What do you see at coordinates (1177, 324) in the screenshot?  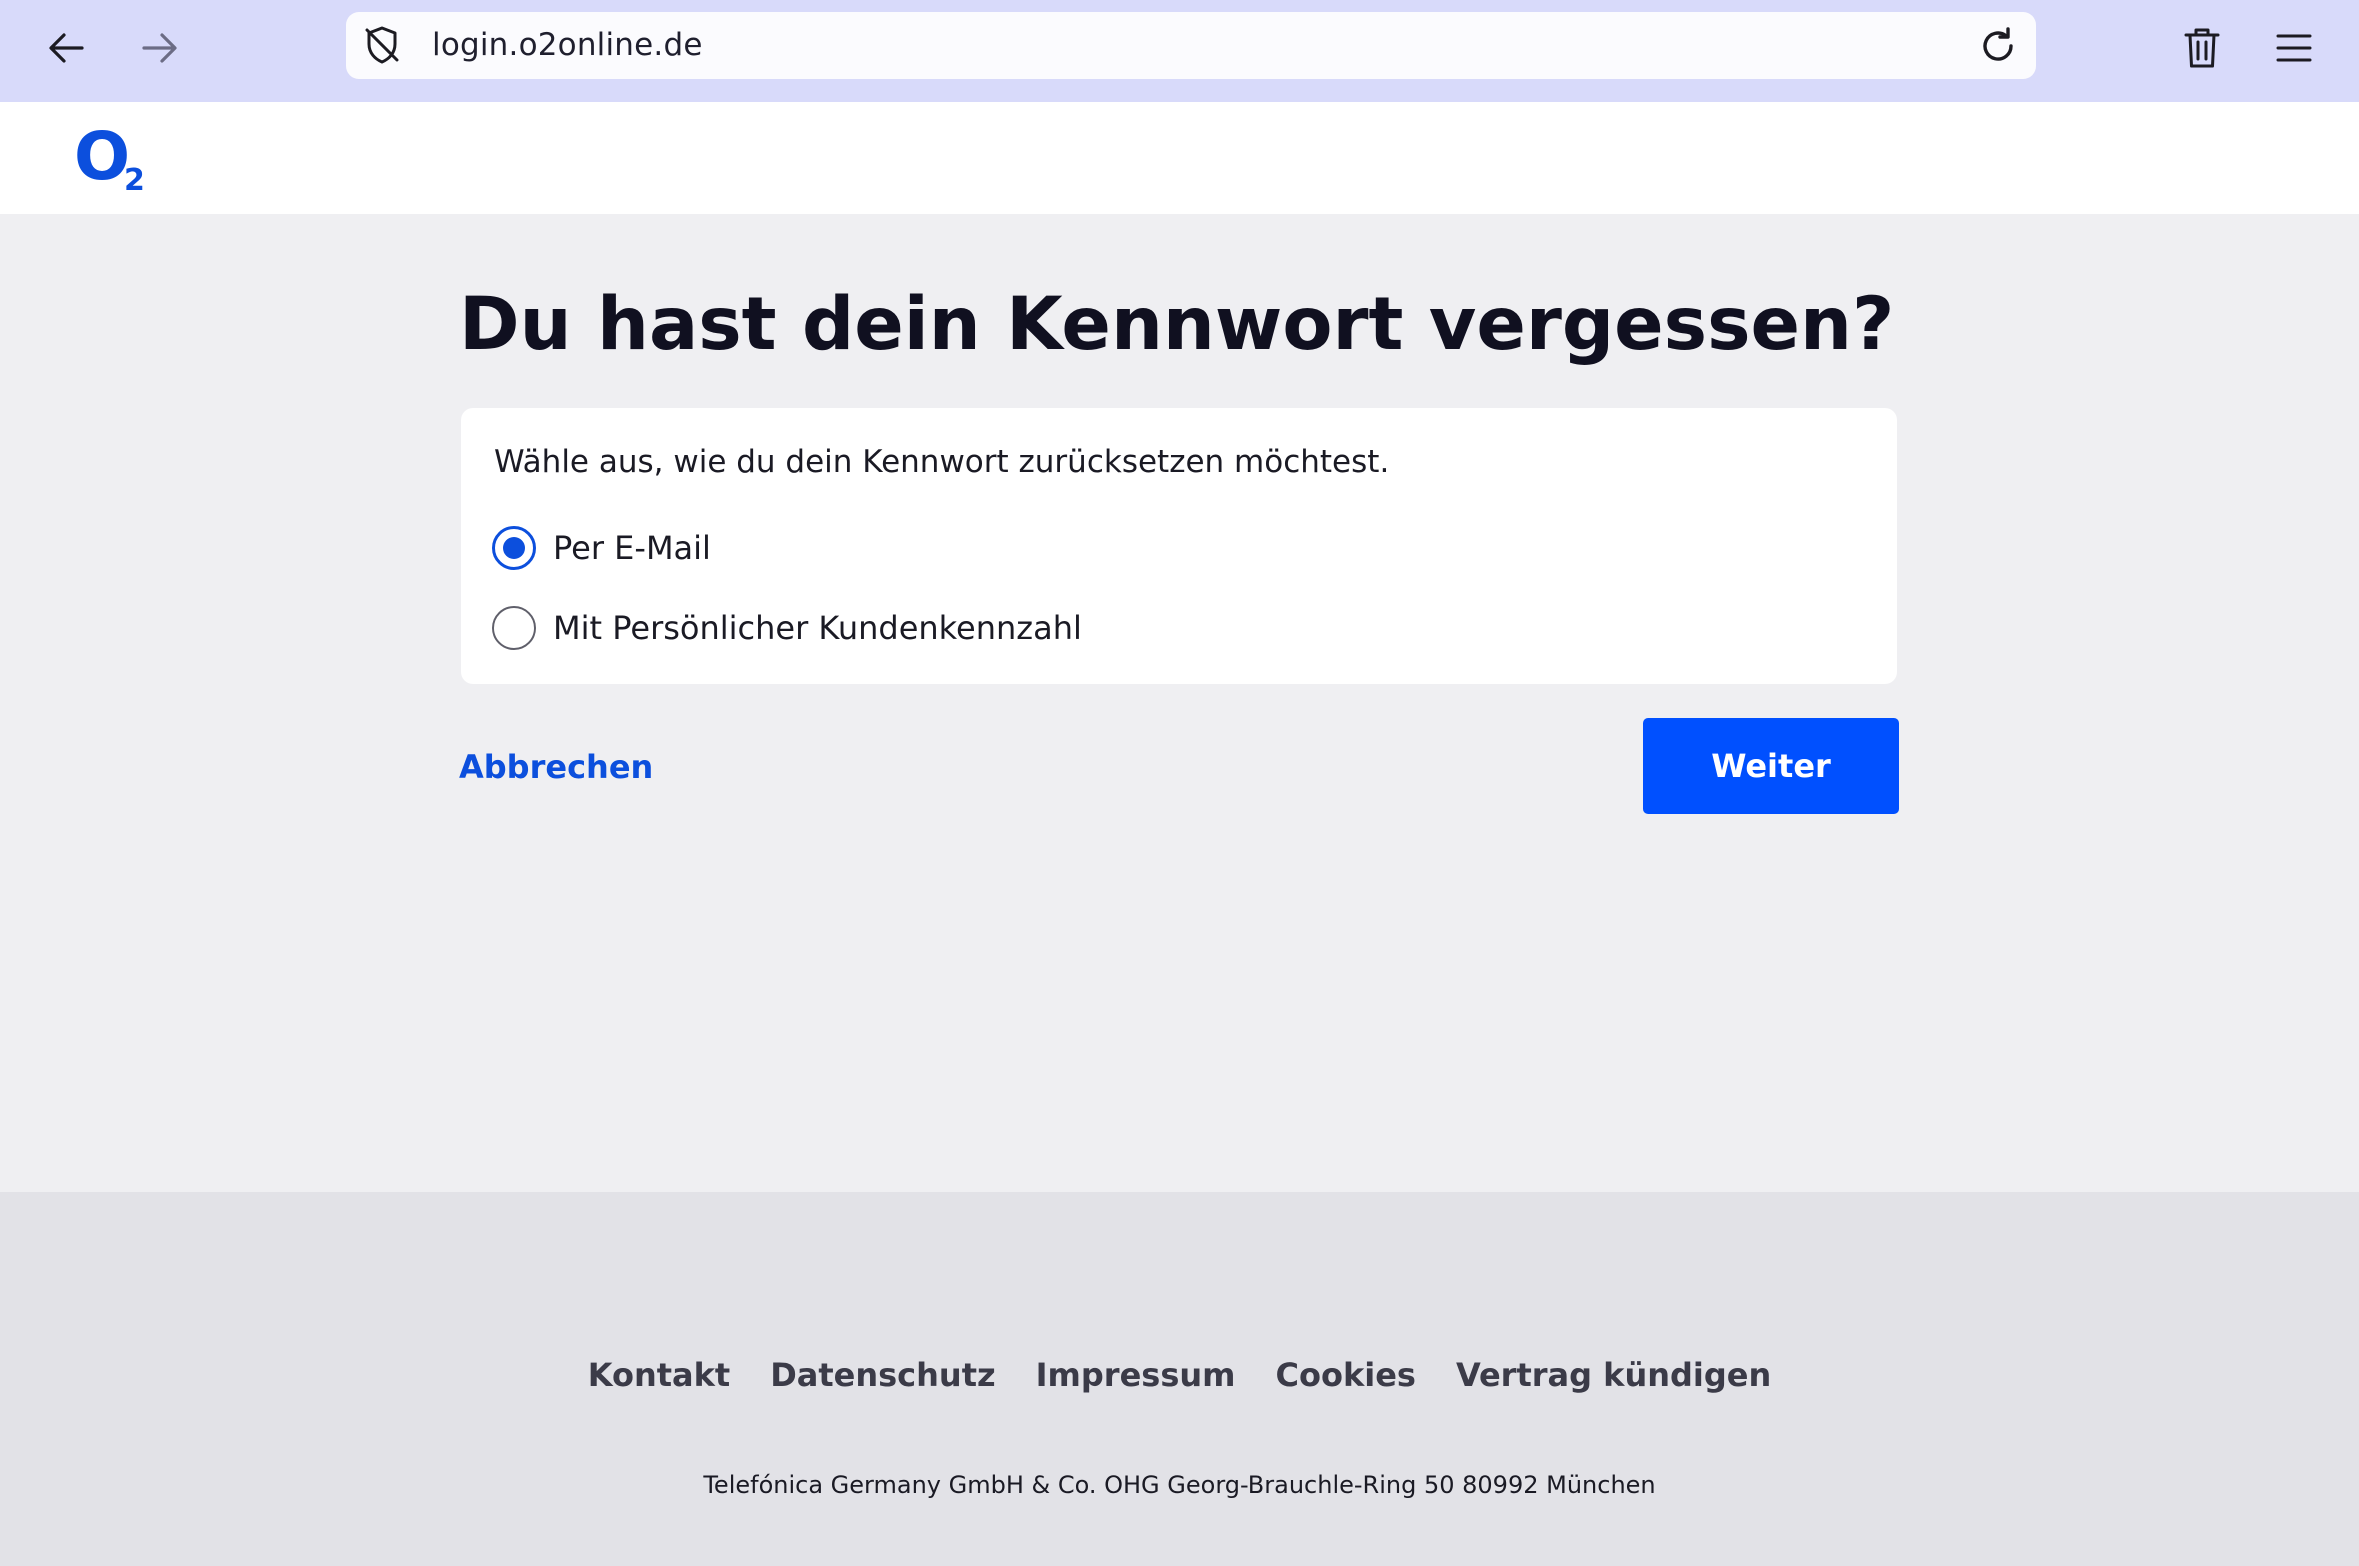 I see `page-title: Du hast dein Kennwort vergessen?` at bounding box center [1177, 324].